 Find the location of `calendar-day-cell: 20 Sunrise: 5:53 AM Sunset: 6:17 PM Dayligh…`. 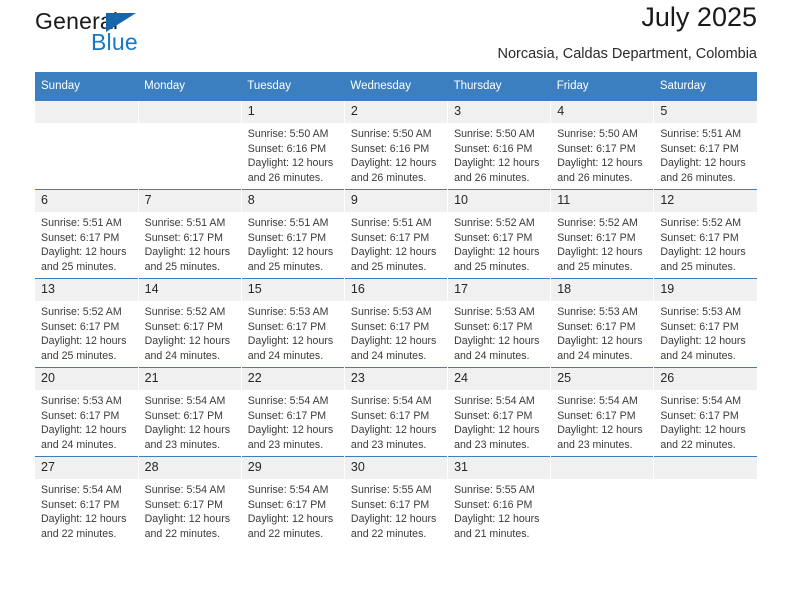

calendar-day-cell: 20 Sunrise: 5:53 AM Sunset: 6:17 PM Dayligh… is located at coordinates (87, 412).